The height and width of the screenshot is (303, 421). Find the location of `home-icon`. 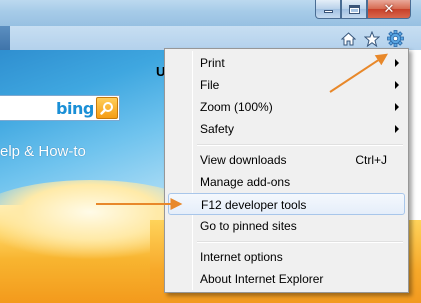

home-icon is located at coordinates (348, 38).